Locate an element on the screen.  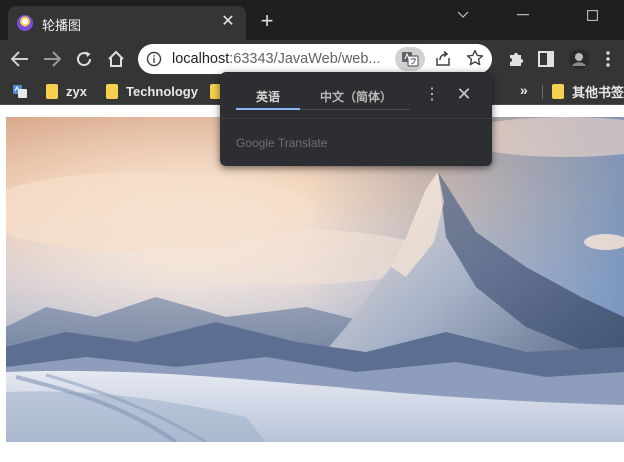
tab-close-icon: ✕ is located at coordinates (228, 22).